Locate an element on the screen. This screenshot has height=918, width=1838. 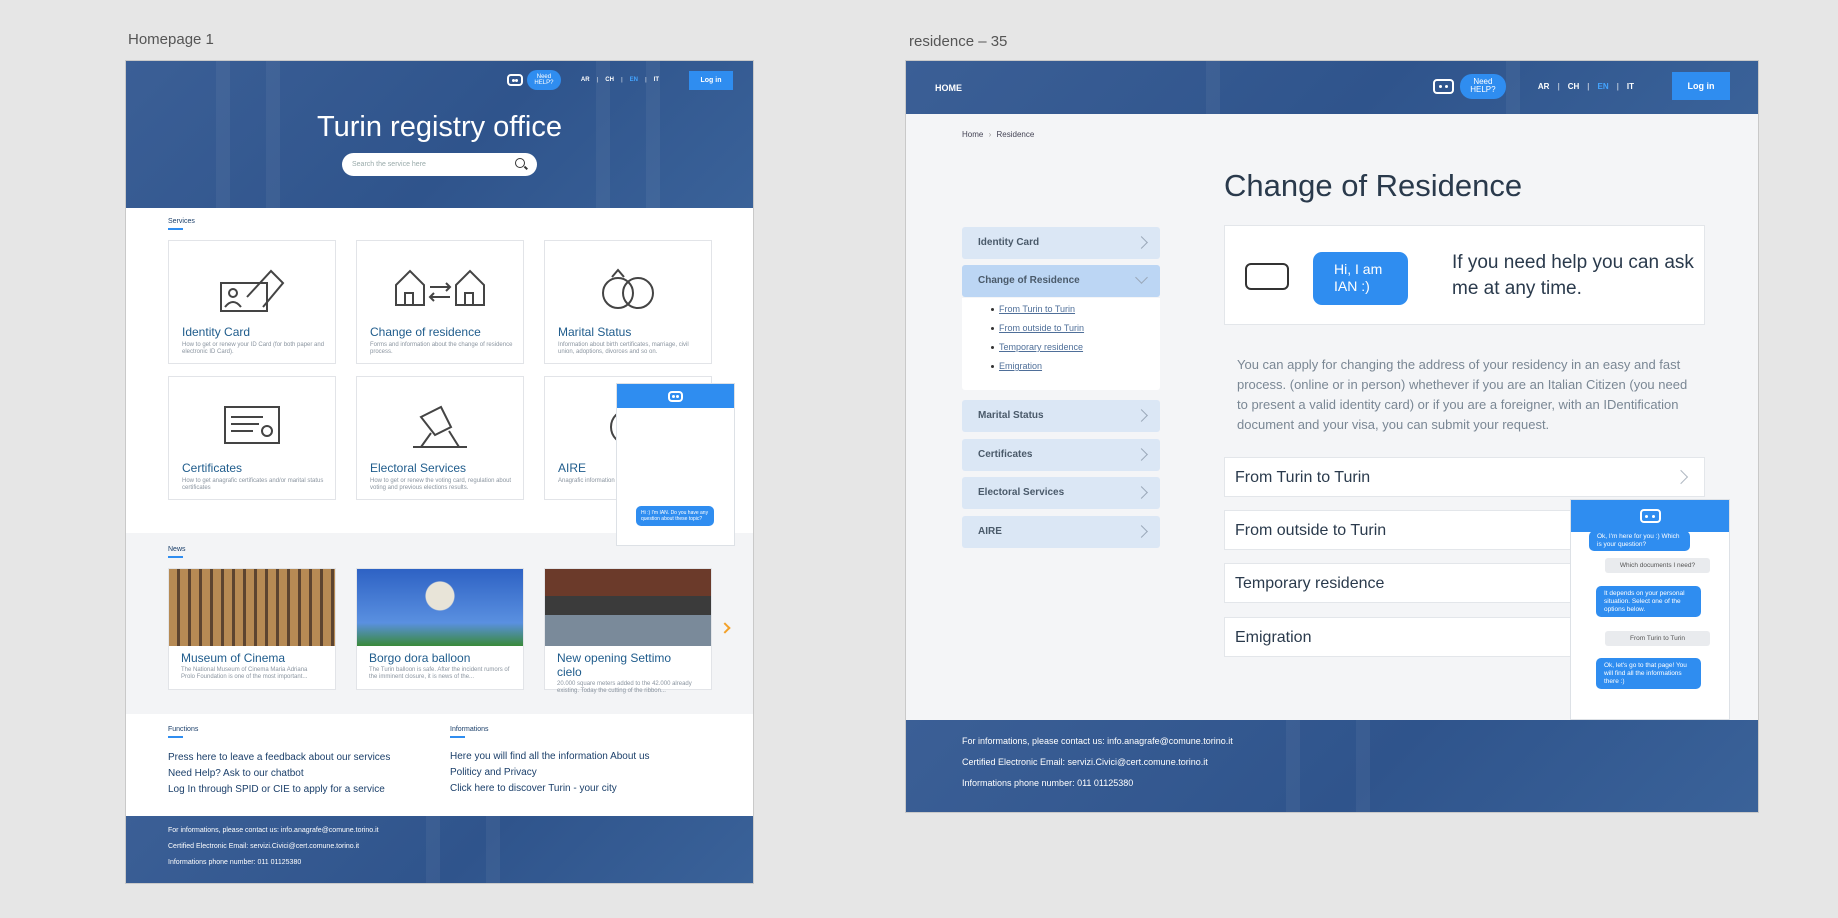
submenu-outside-to-turin: From outside to Turin is located at coordinates (1075, 328).